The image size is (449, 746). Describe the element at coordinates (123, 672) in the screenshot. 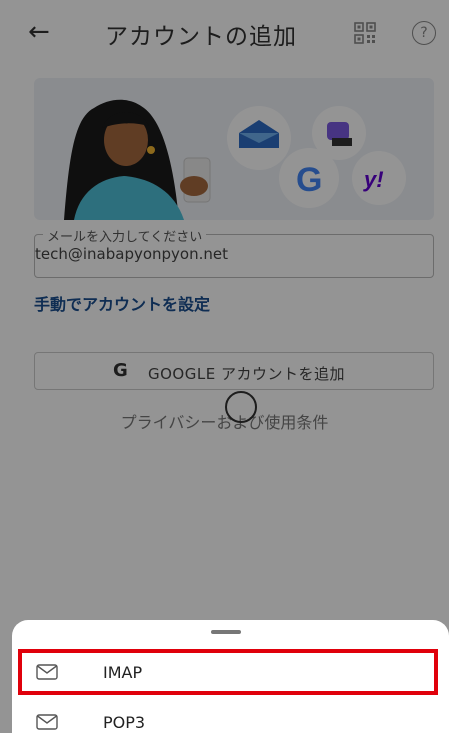

I see `option-imap-label: IMAP` at that location.